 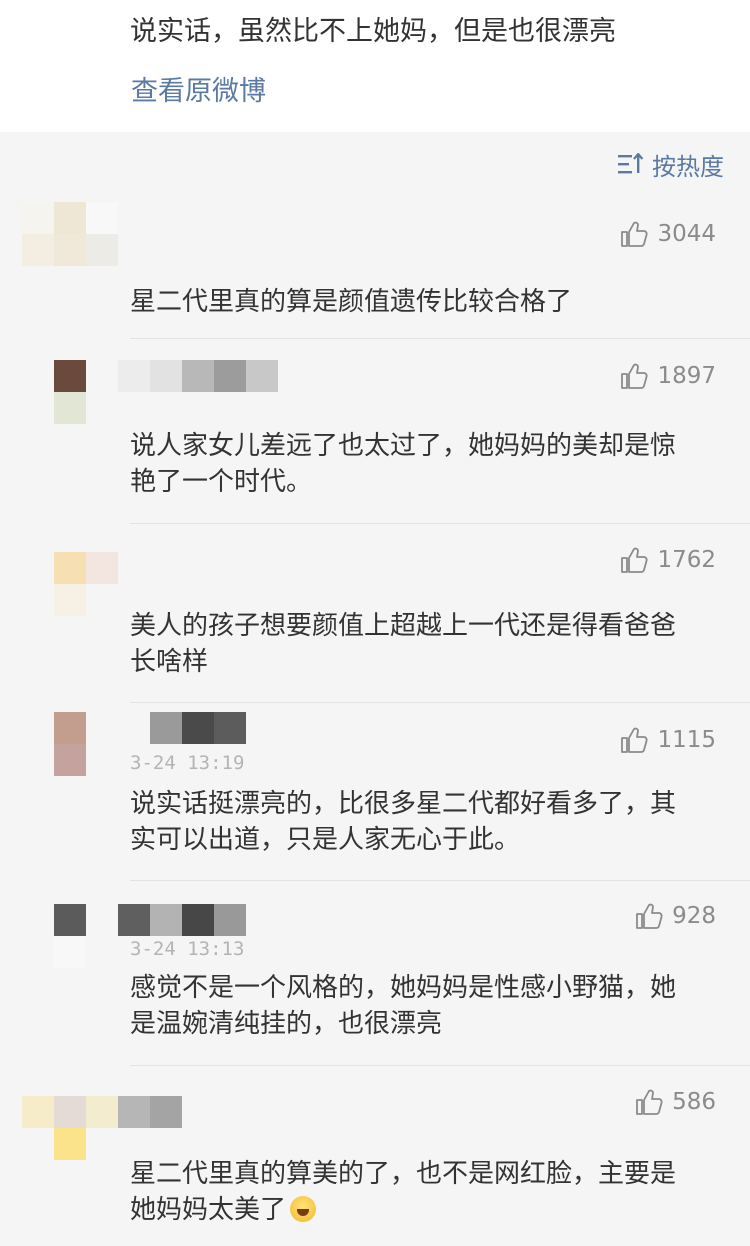 What do you see at coordinates (631, 163) in the screenshot?
I see `sort-icon` at bounding box center [631, 163].